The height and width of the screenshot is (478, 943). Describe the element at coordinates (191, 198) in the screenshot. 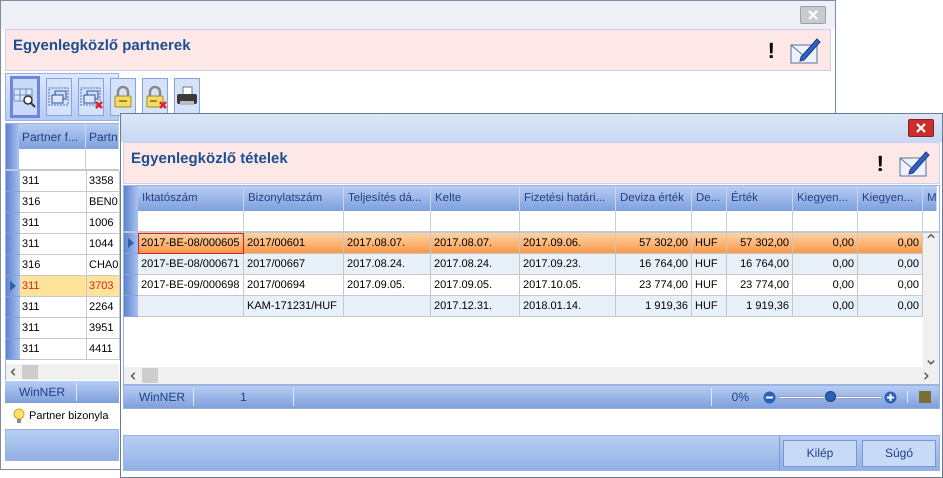

I see `column-header: Iktatószám` at that location.